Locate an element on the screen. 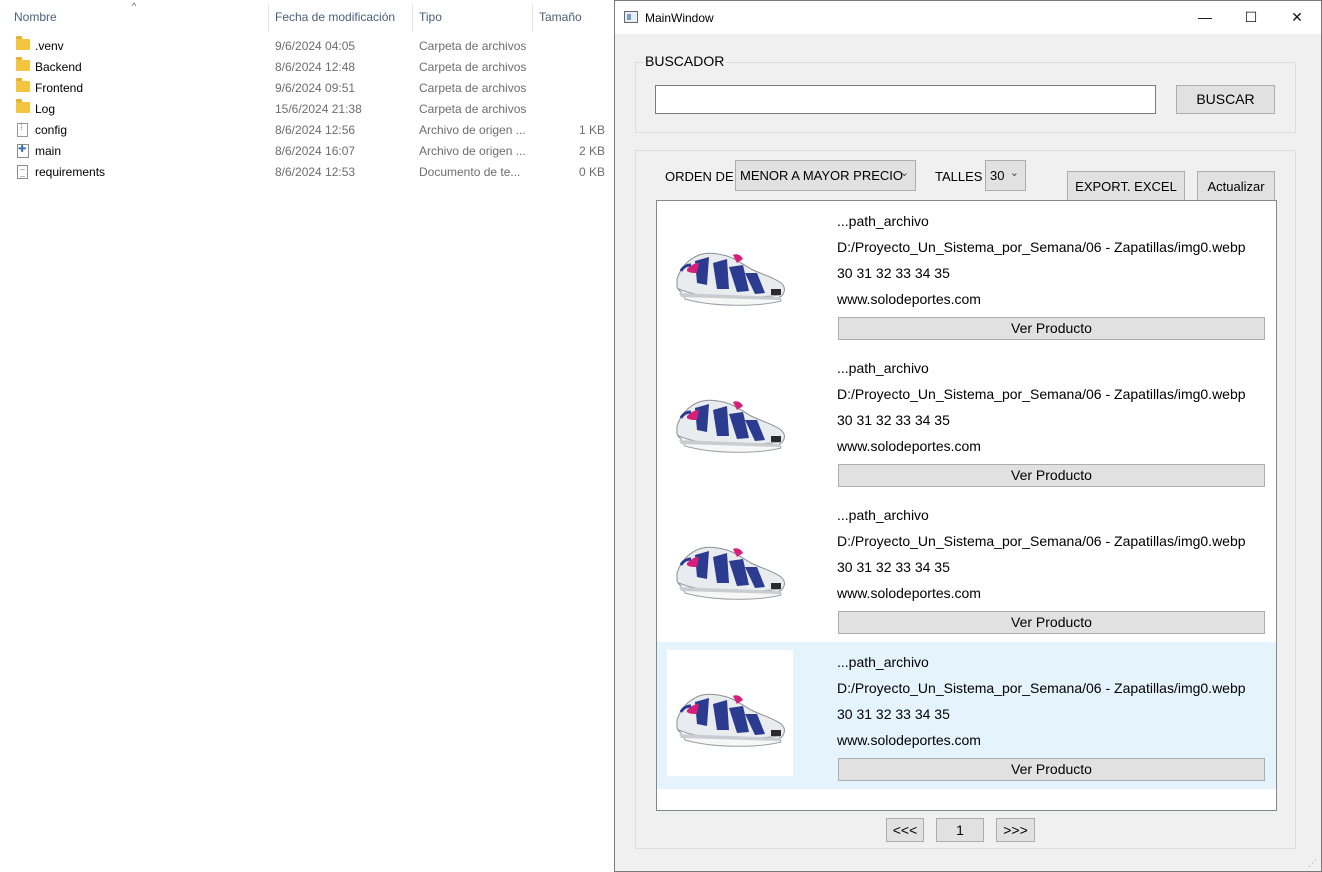 This screenshot has width=1322, height=872. column-size: Tamaño is located at coordinates (560, 17).